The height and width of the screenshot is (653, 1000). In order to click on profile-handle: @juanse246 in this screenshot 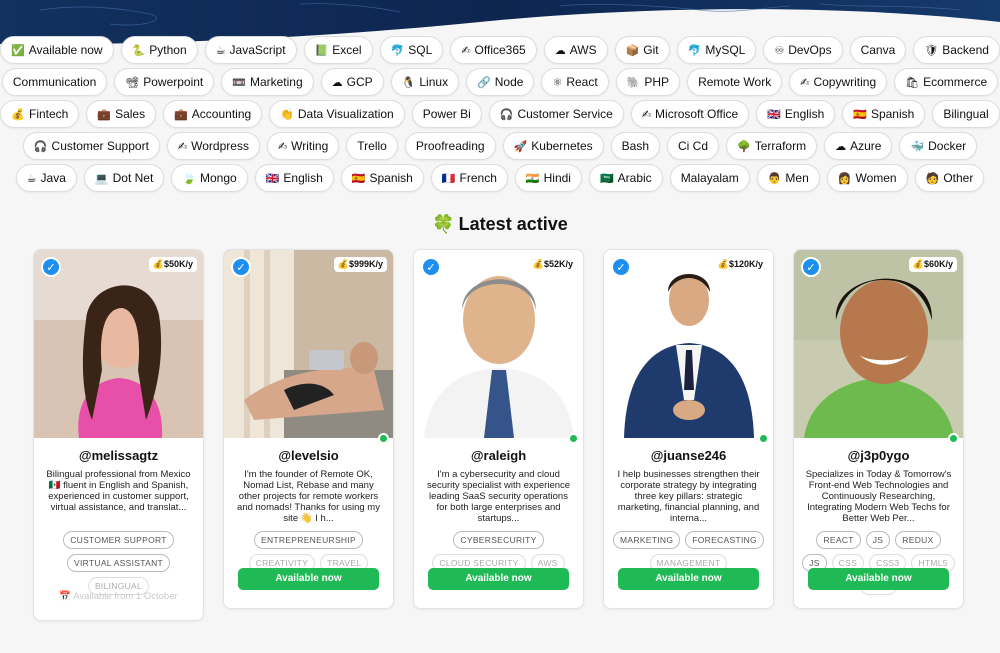, I will do `click(688, 455)`.